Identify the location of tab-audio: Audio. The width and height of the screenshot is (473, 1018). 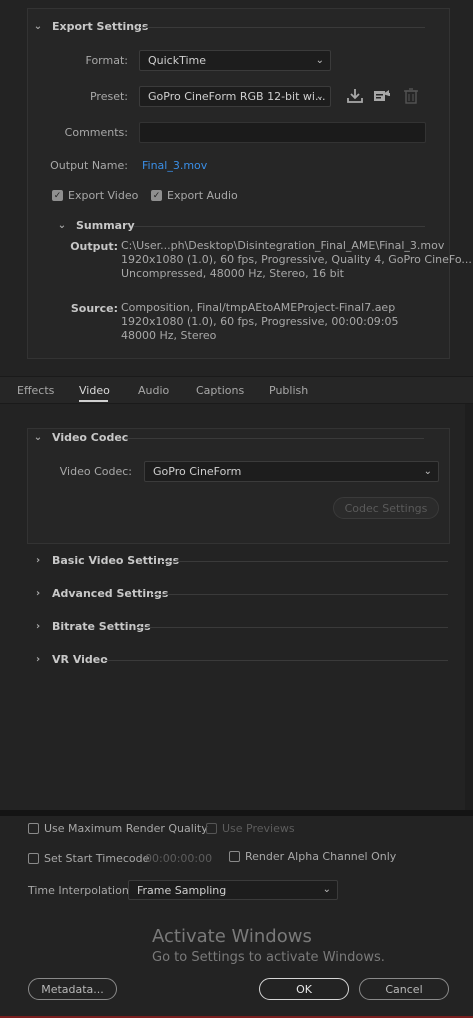
(153, 390).